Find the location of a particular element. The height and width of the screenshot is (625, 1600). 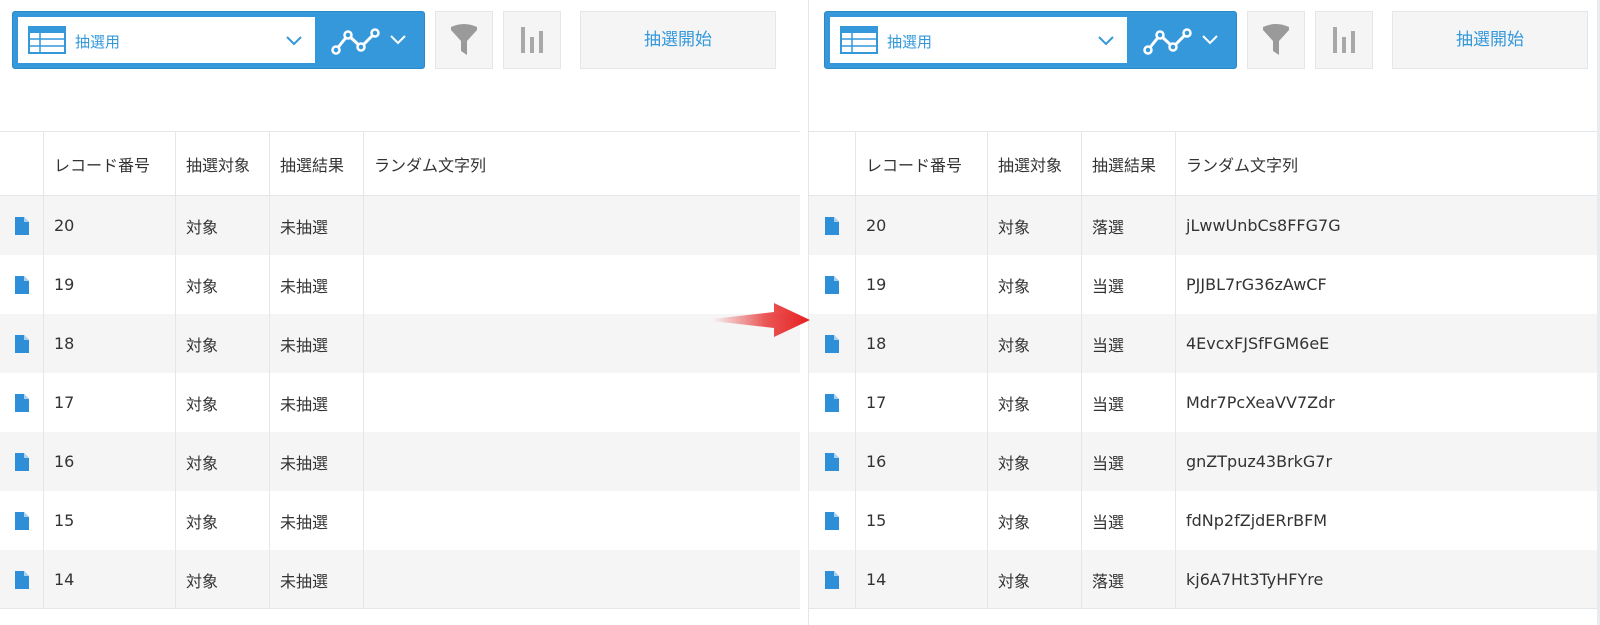

table-row: 20 対象 落選 jLwwUnbCs8FFG7G is located at coordinates (1204, 225).